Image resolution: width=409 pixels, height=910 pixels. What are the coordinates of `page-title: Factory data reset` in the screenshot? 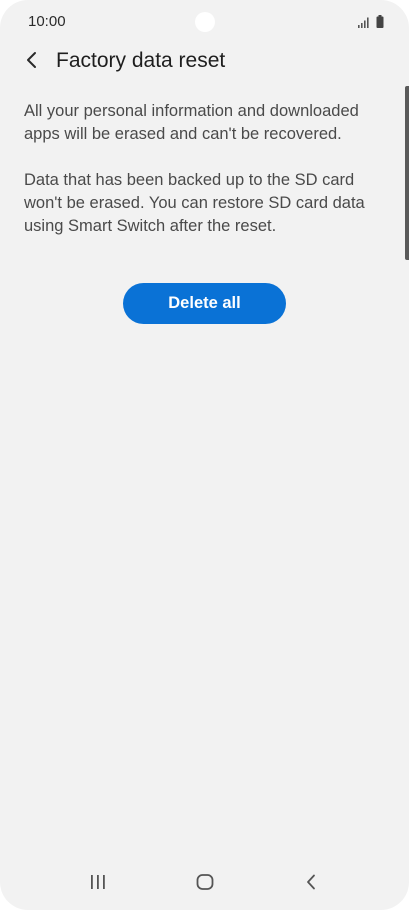 It's located at (141, 60).